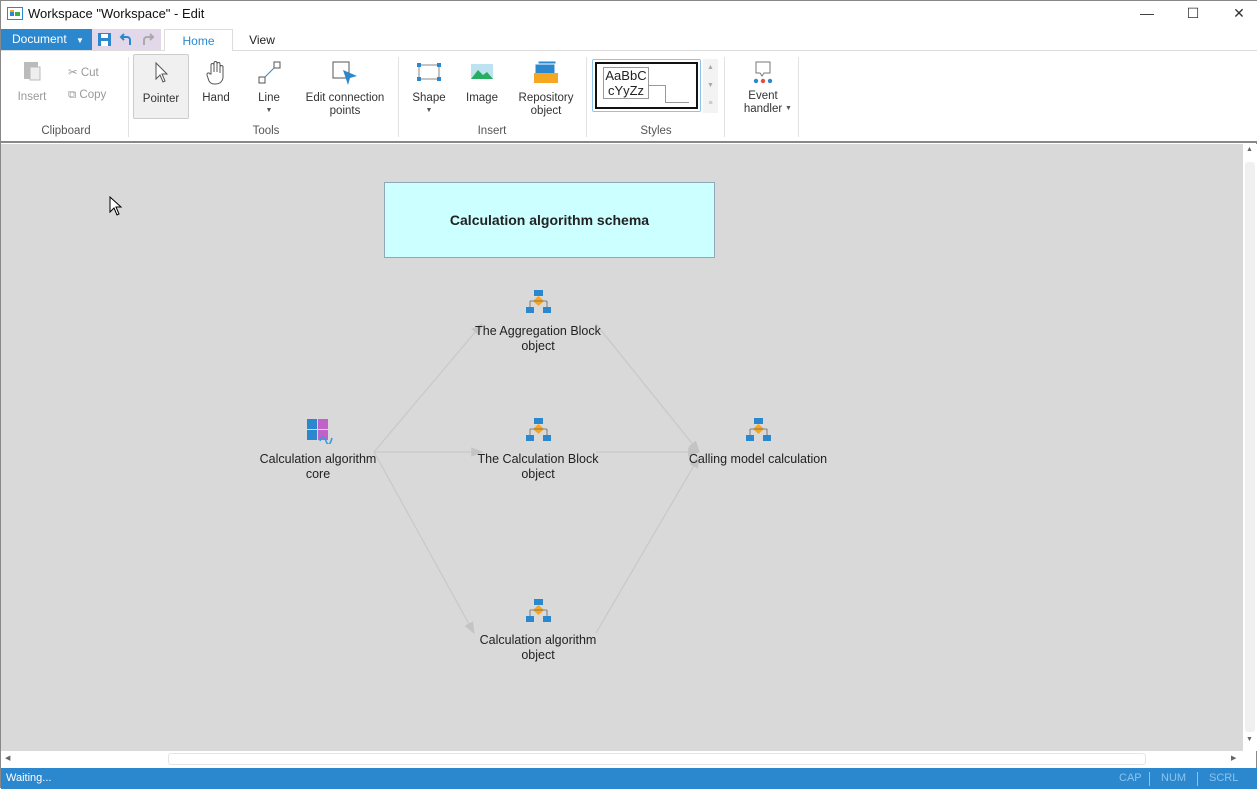 The width and height of the screenshot is (1257, 789). Describe the element at coordinates (345, 104) in the screenshot. I see `edit-connection-points-label: Edit connection points` at that location.